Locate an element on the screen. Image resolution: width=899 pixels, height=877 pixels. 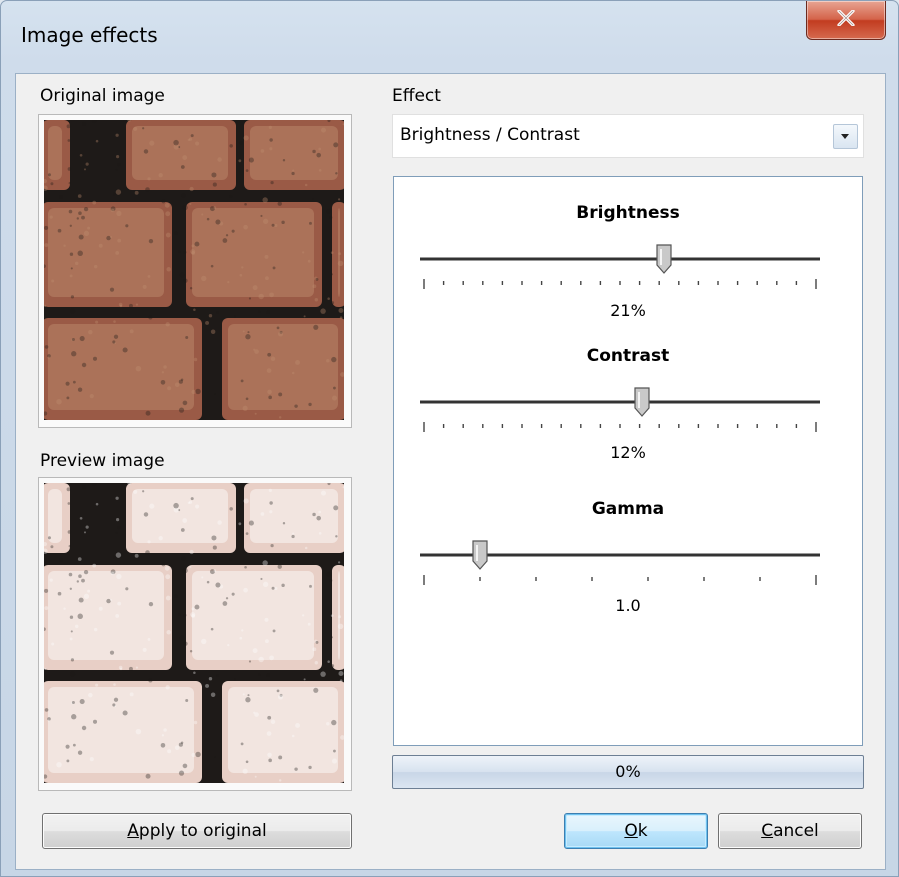
effect-dropdown: Brightness / Contrast is located at coordinates (628, 136).